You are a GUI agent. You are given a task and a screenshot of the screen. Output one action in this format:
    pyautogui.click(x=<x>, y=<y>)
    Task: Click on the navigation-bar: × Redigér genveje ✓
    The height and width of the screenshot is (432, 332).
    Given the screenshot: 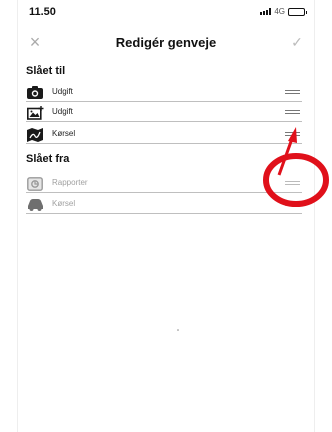 What is the action you would take?
    pyautogui.click(x=166, y=44)
    